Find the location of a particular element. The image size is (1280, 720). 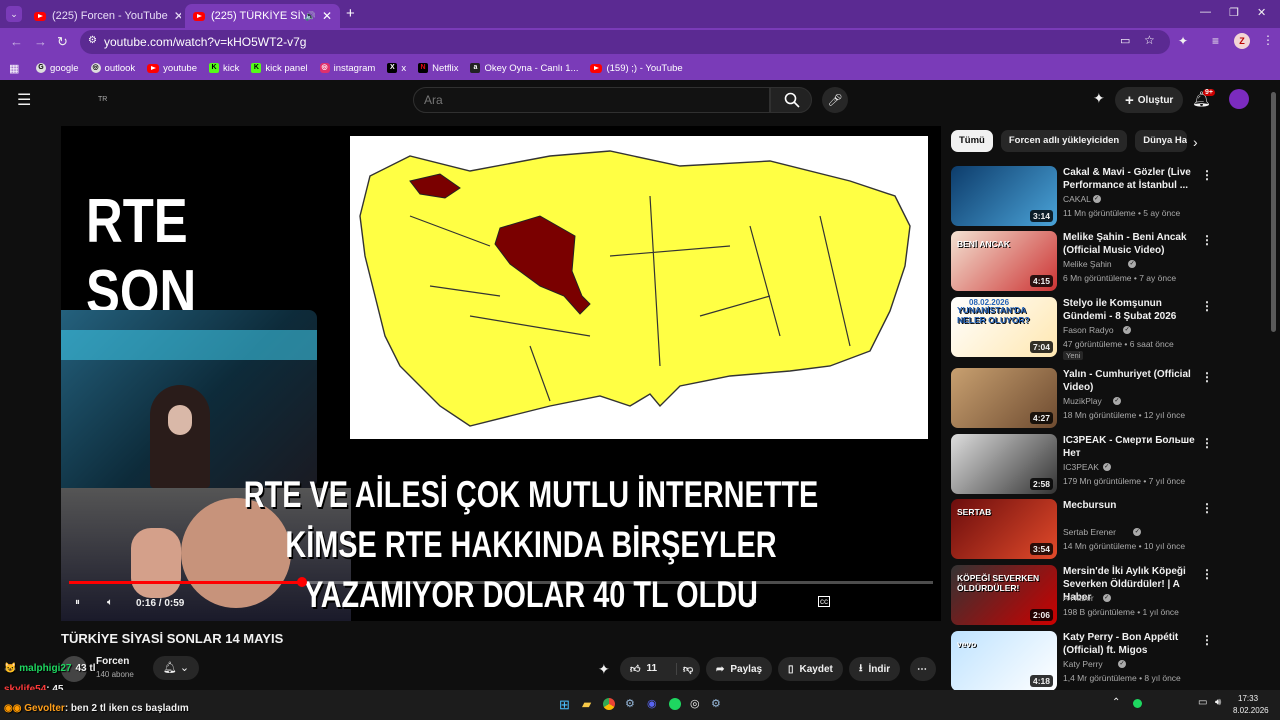

page-scrollbar is located at coordinates (1273, 212).